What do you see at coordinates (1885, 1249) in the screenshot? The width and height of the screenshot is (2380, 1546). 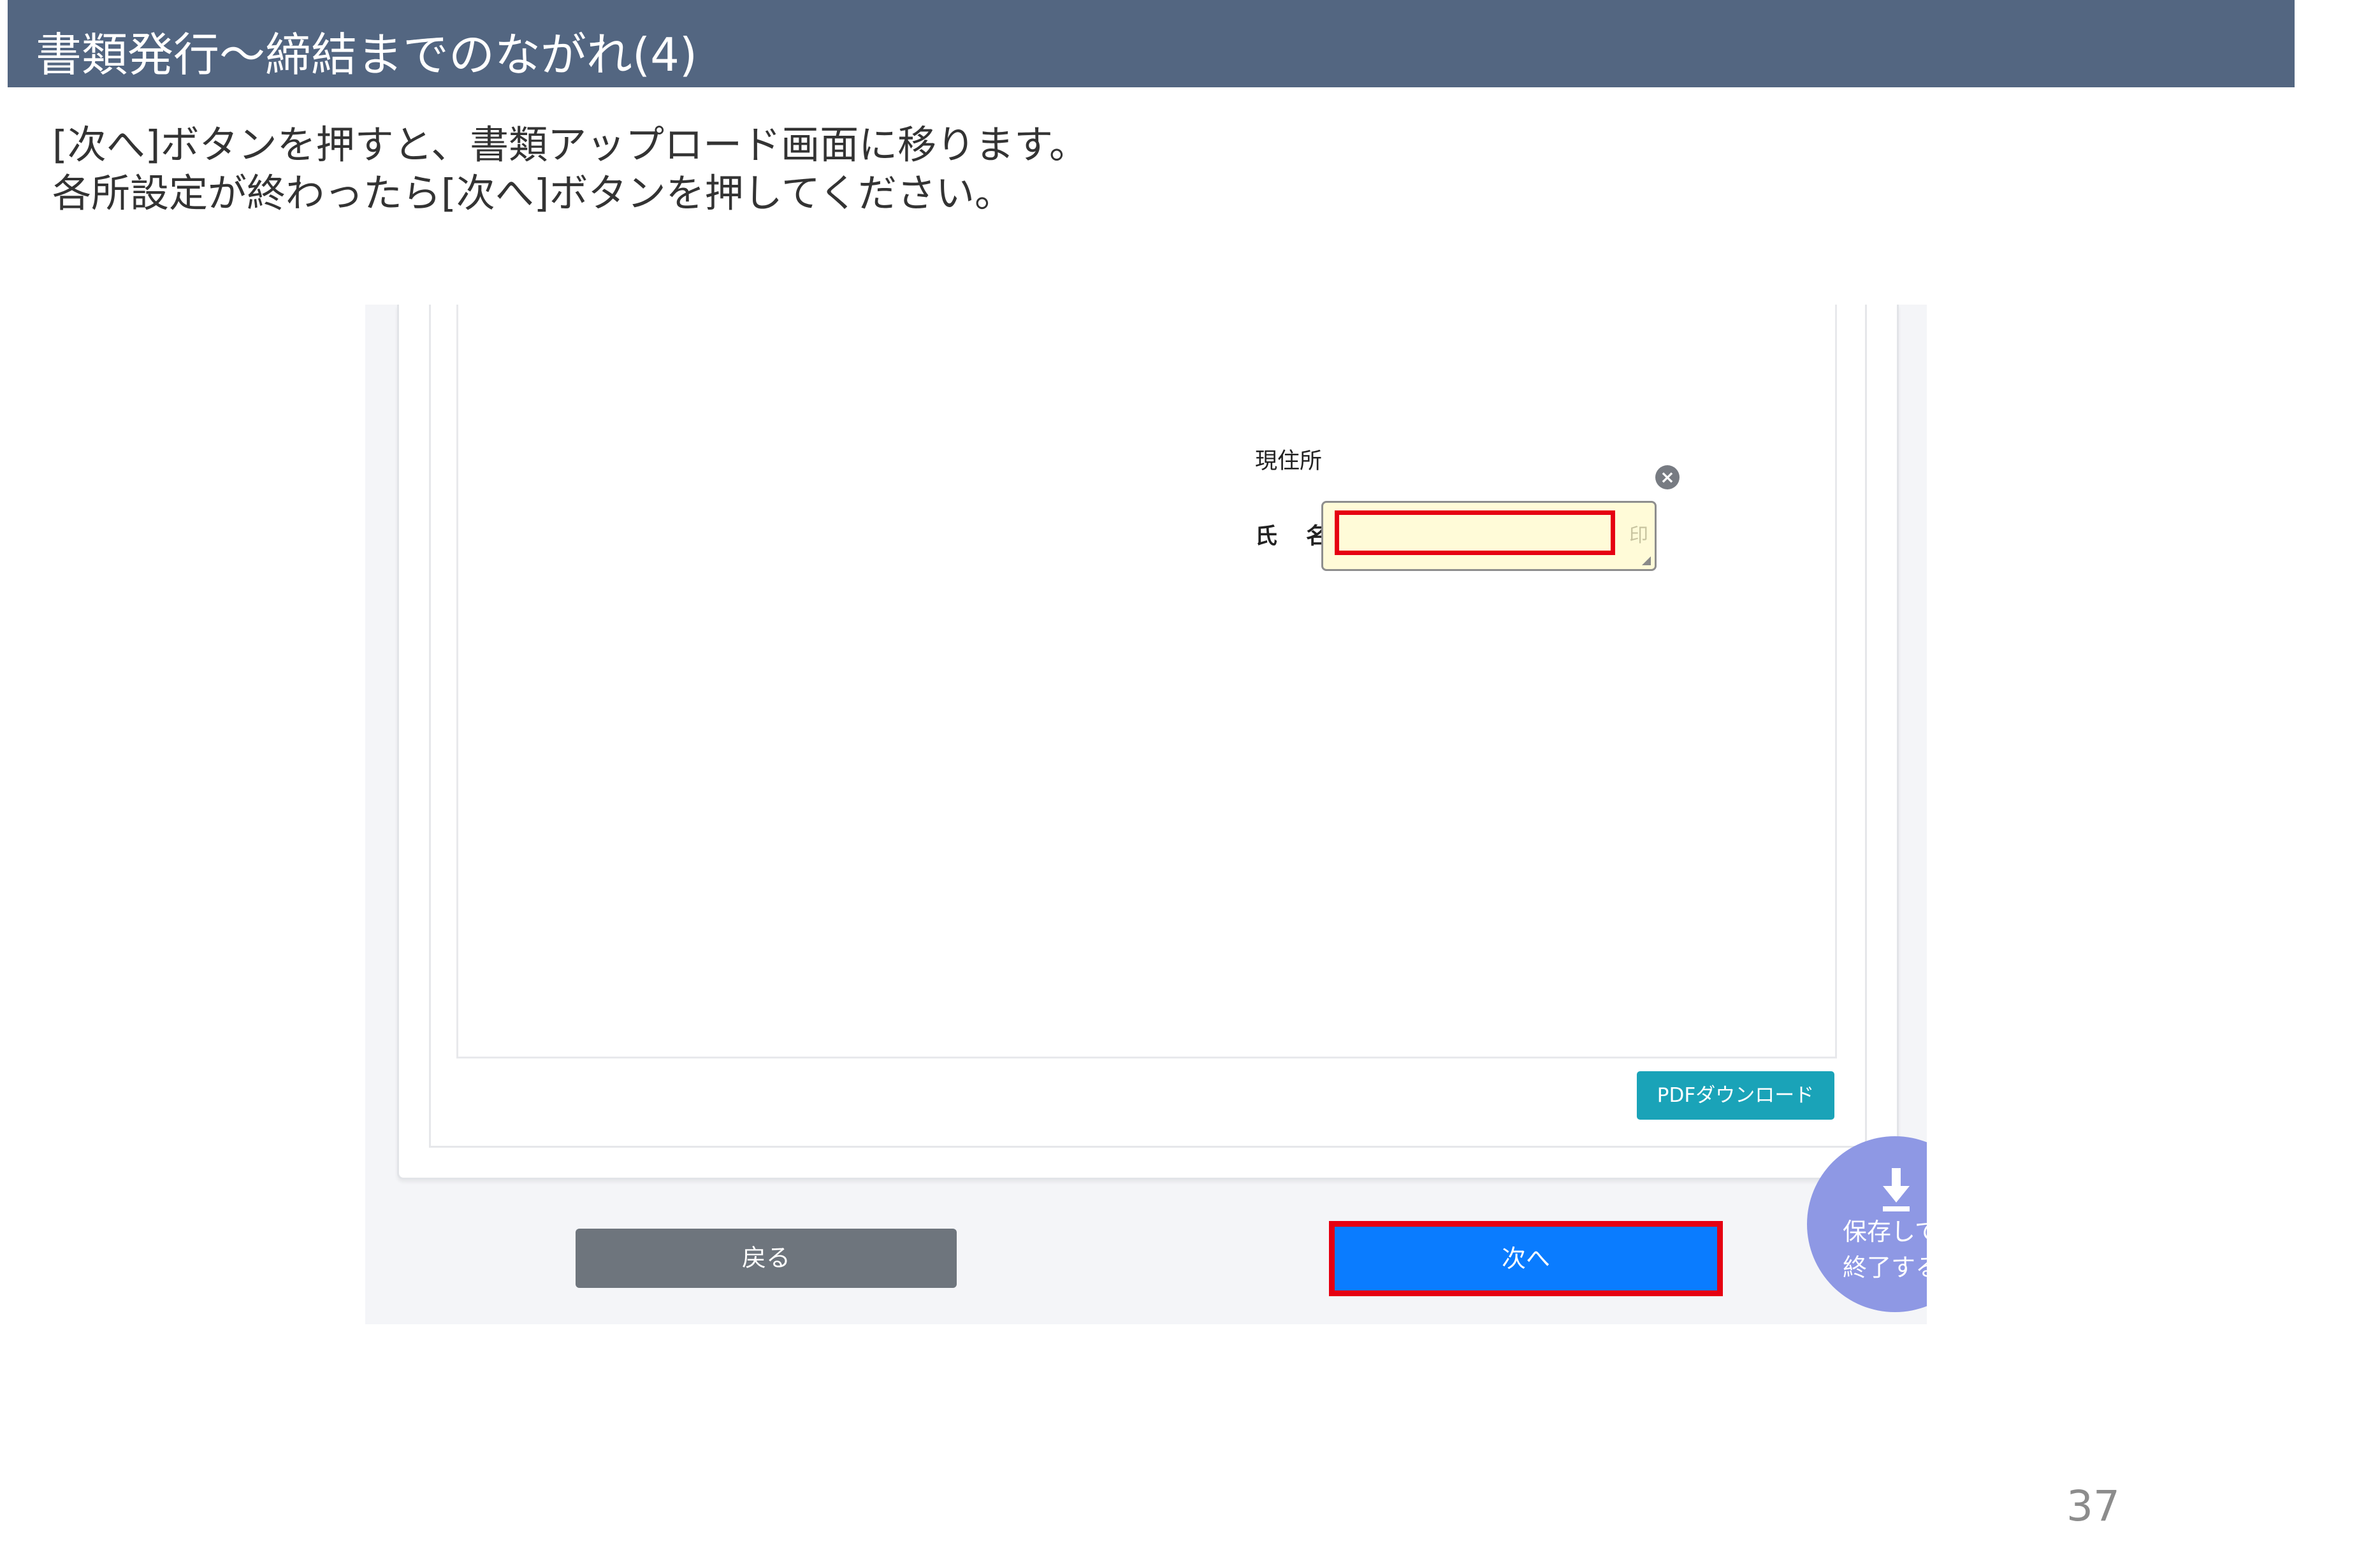 I see `save-and-exit-label: 保存して 終了する` at bounding box center [1885, 1249].